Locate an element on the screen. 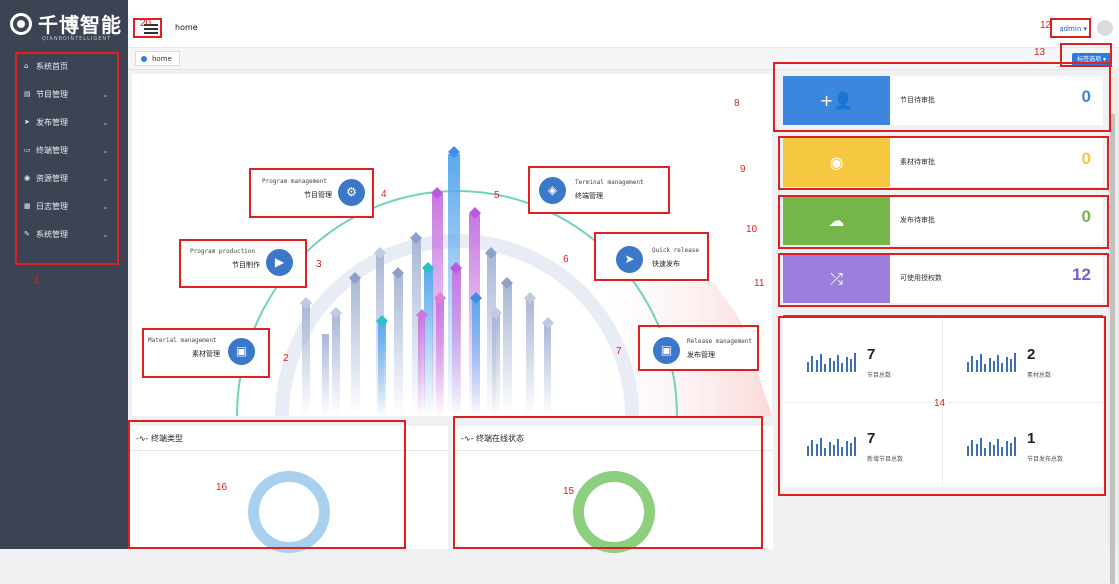 This screenshot has height=584, width=1119. card-label: 素材待审批 is located at coordinates (917, 162).